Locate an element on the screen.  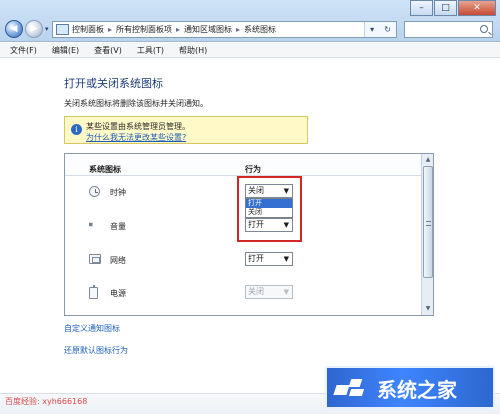
address-tools: ▾ ↻ is located at coordinates (380, 29).